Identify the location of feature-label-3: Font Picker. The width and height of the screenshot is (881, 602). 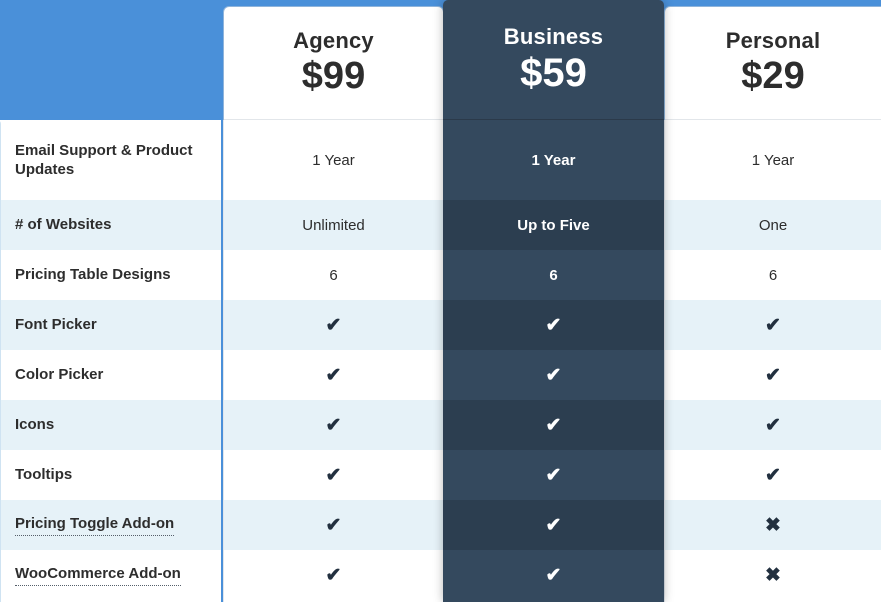
(56, 325).